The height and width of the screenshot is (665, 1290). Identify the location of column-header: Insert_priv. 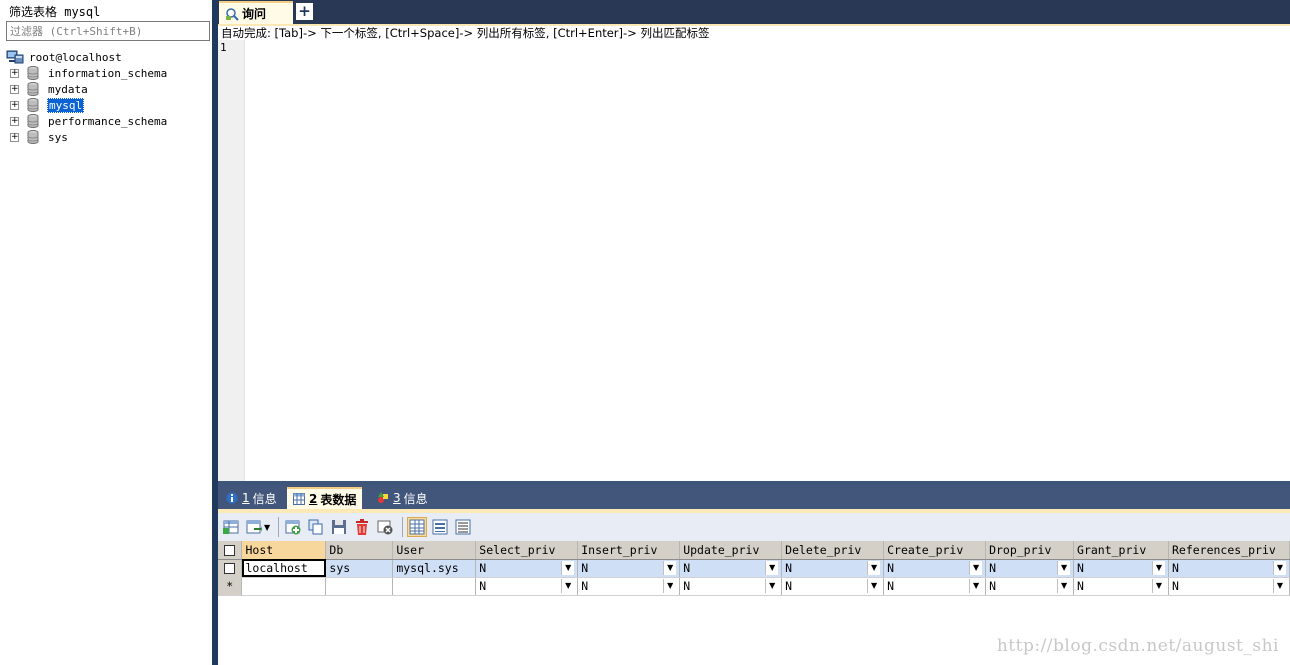
(629, 550).